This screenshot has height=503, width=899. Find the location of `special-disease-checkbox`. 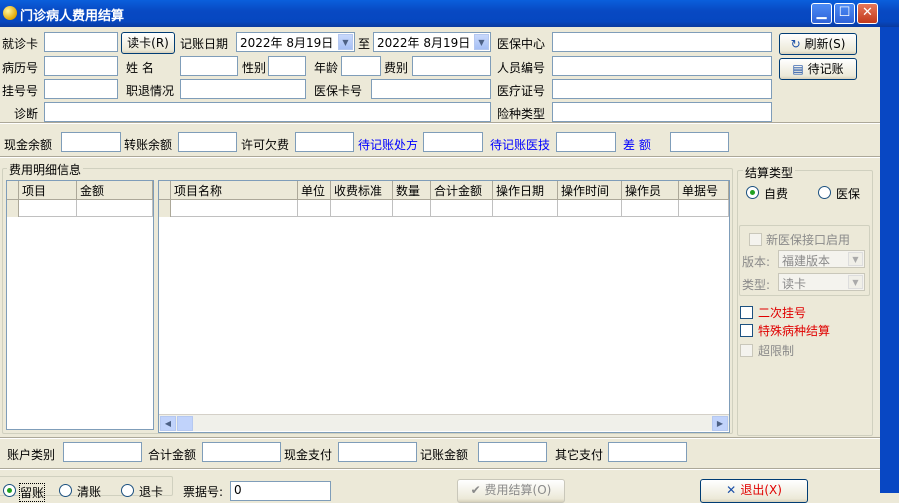

special-disease-checkbox is located at coordinates (746, 330).